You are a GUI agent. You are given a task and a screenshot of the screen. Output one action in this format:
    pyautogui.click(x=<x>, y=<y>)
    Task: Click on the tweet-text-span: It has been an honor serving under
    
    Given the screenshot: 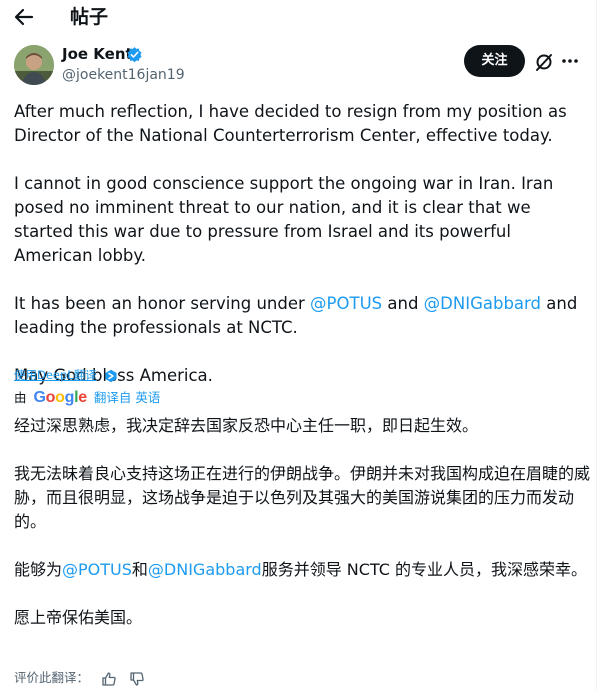 What is the action you would take?
    pyautogui.click(x=162, y=303)
    